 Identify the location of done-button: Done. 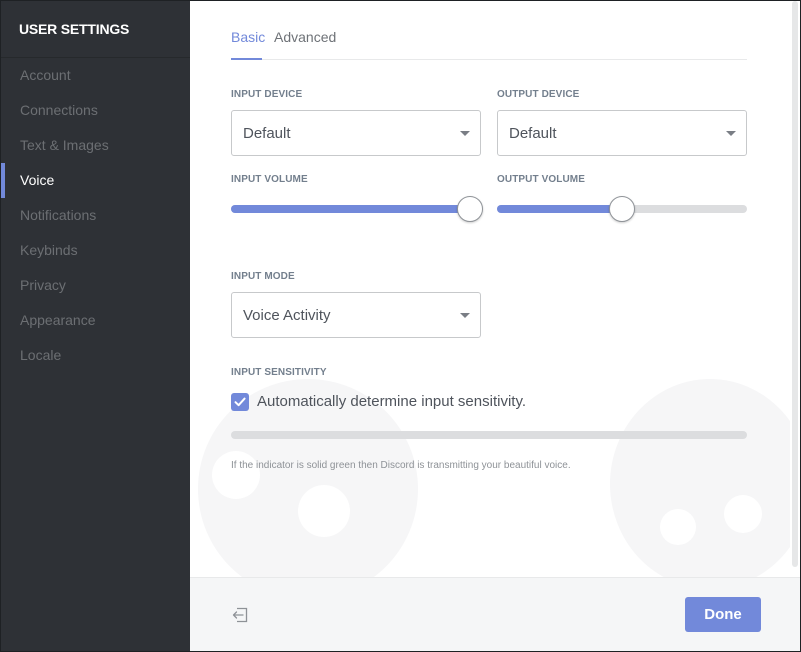
(723, 614).